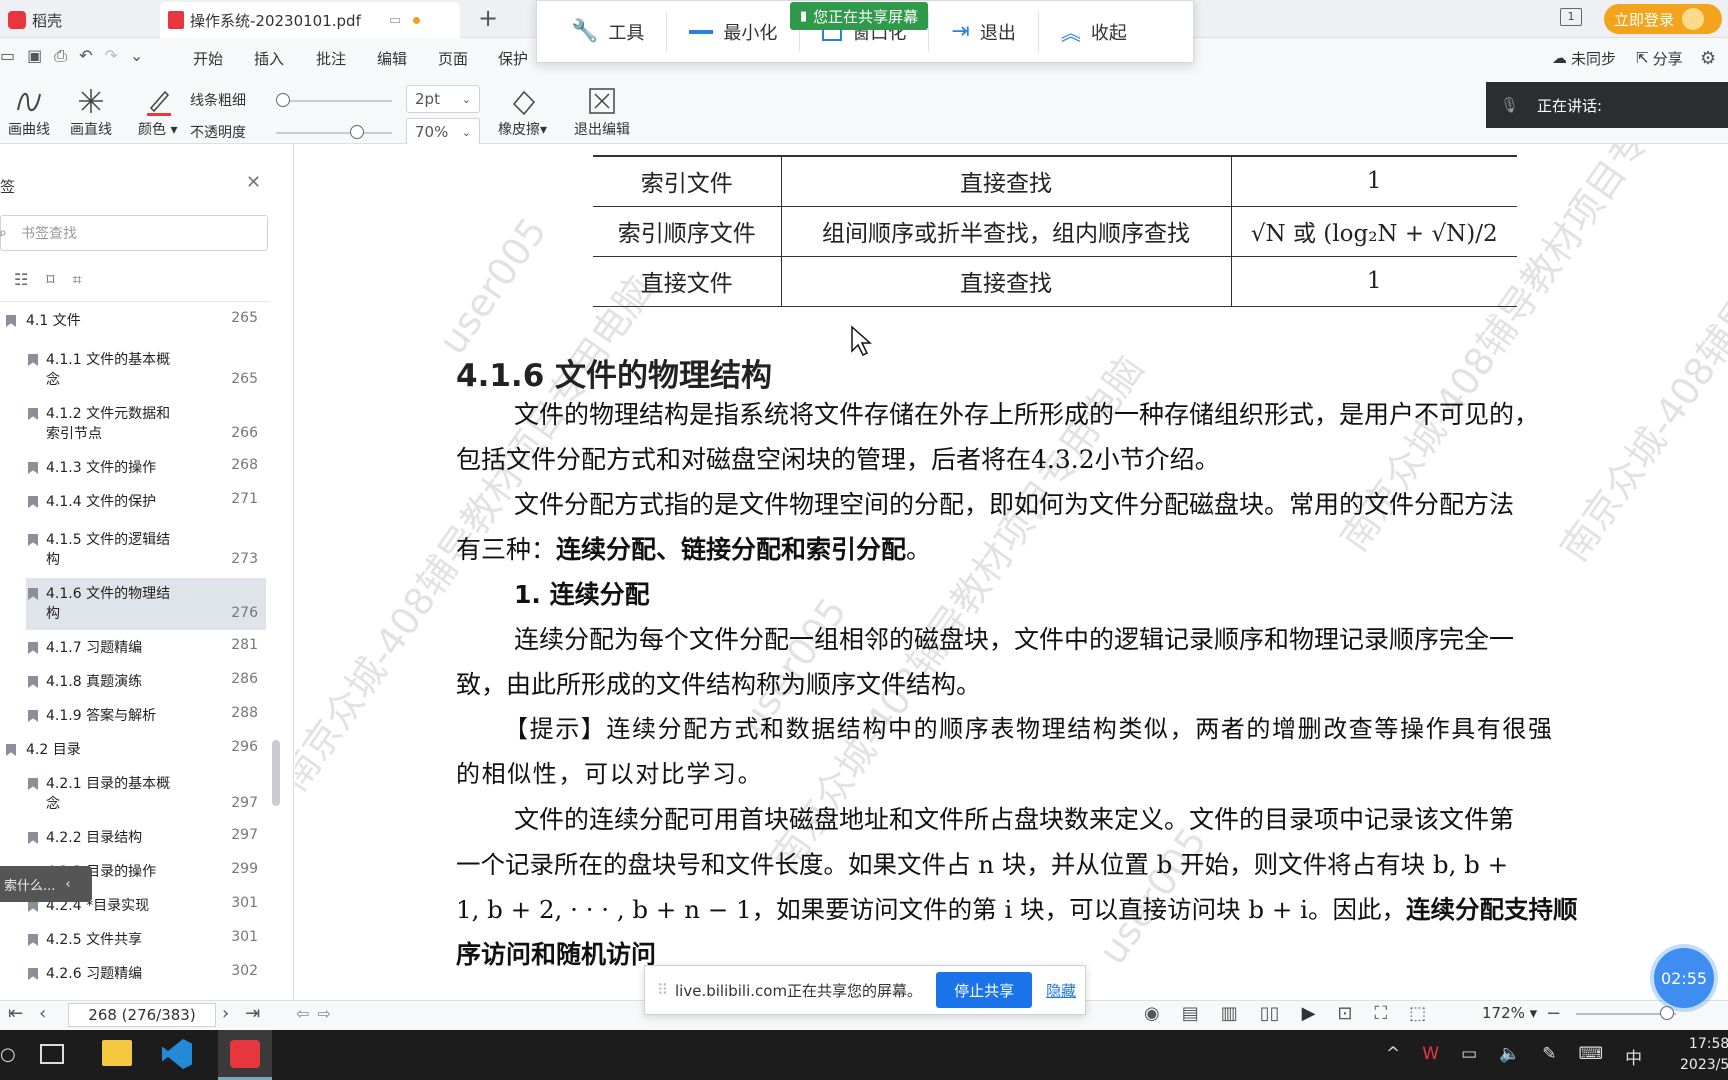 The width and height of the screenshot is (1728, 1080). I want to click on print-icon: ⎙, so click(60, 56).